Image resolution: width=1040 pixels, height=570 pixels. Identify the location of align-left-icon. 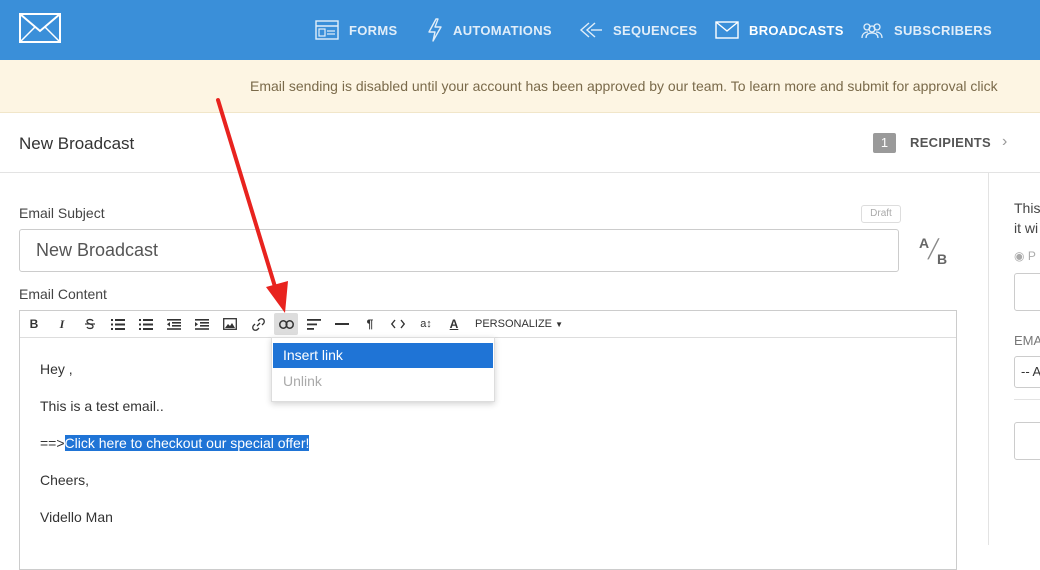
(314, 324).